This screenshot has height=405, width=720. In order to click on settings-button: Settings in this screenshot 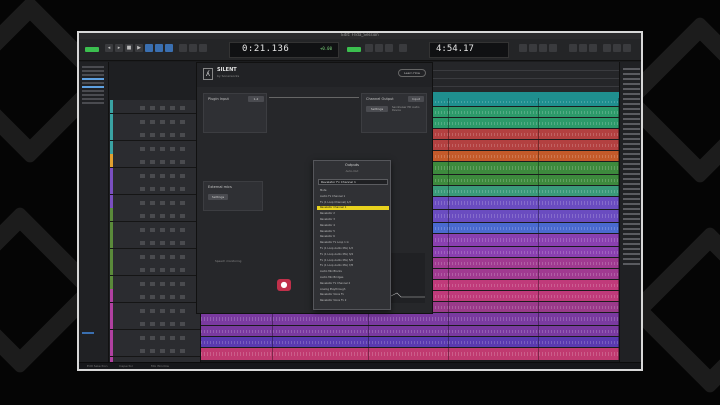, I will do `click(377, 109)`.